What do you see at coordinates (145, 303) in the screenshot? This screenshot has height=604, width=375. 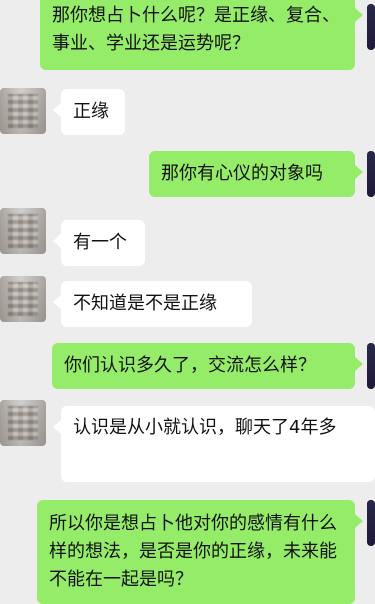 I see `message-text: 不知道是不是正缘` at bounding box center [145, 303].